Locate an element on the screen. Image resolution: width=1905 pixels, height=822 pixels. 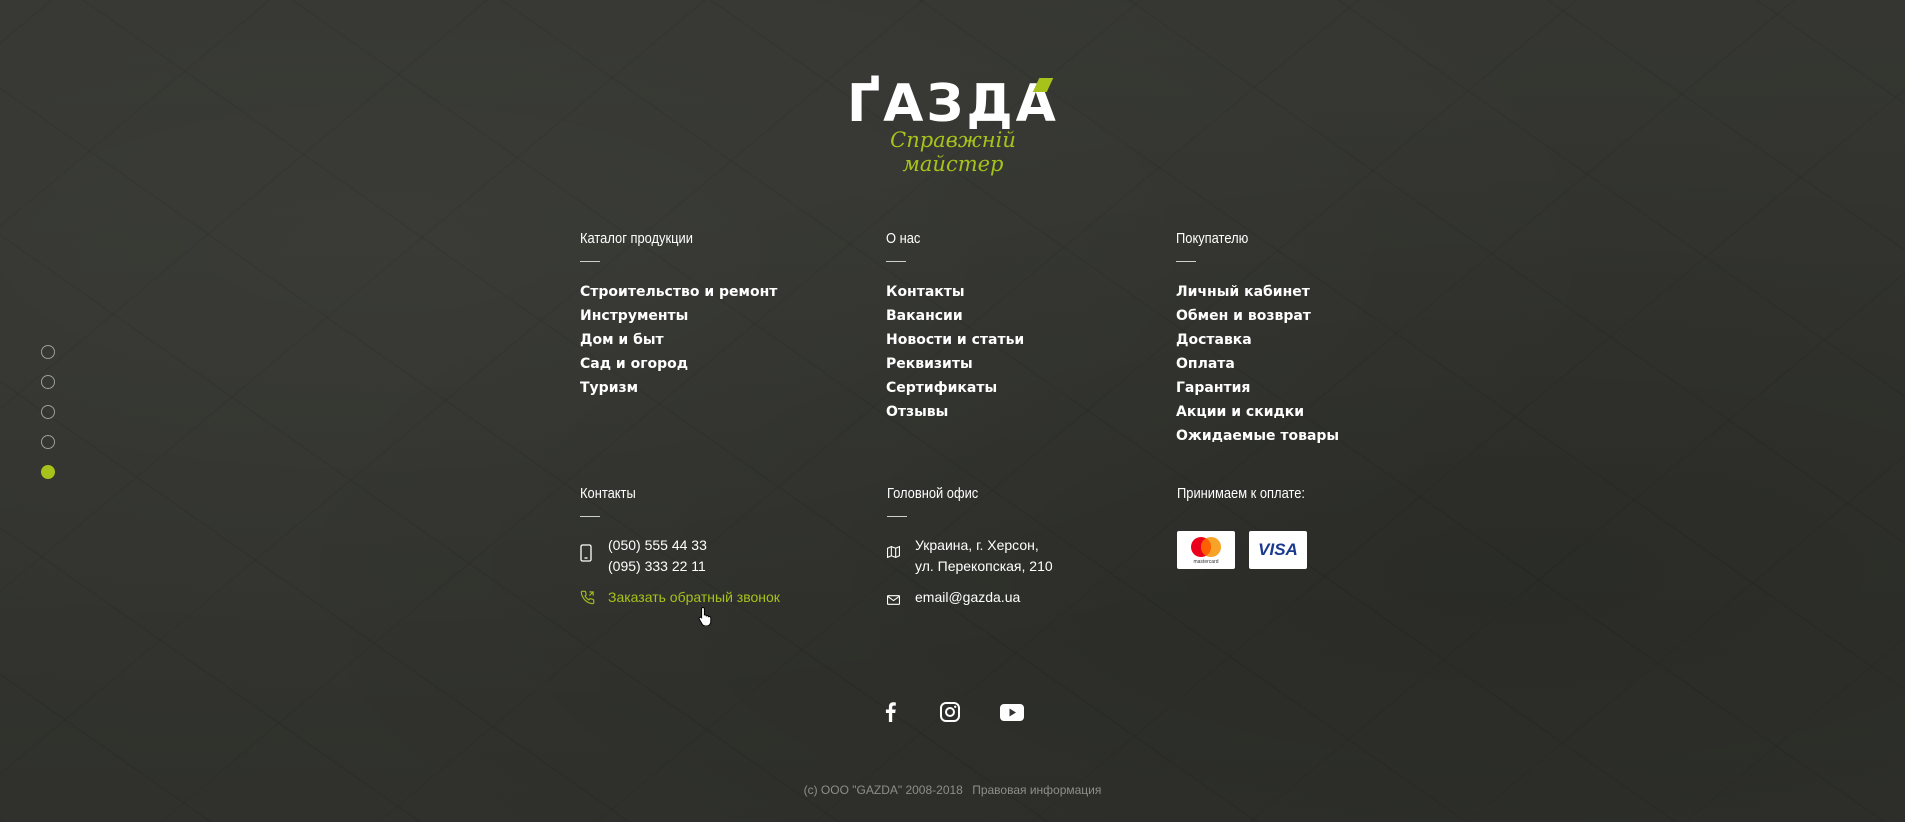
callback-row: Заказать обратный звонок is located at coordinates (680, 598).